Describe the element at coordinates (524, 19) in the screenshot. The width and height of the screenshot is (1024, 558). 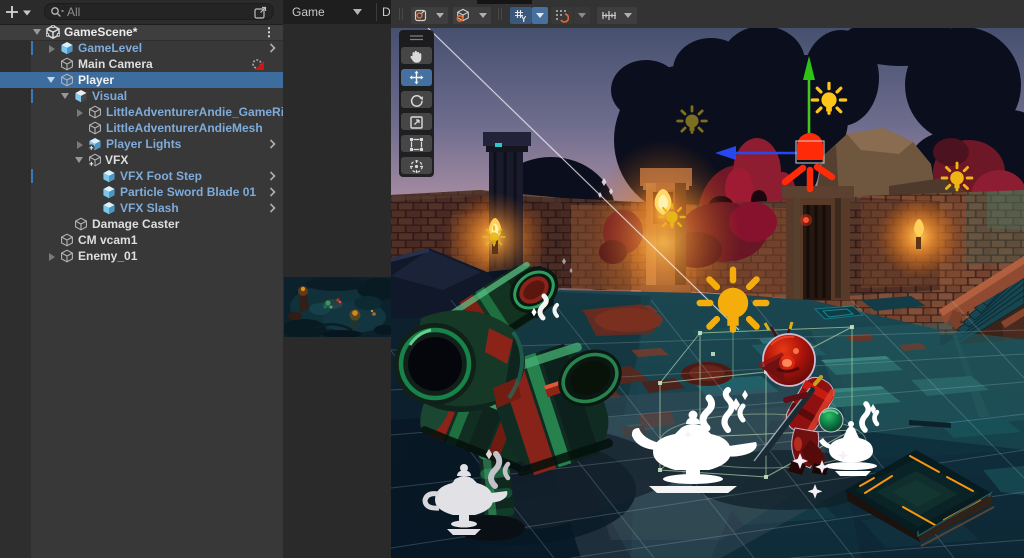
I see `svg-text: Y` at that location.